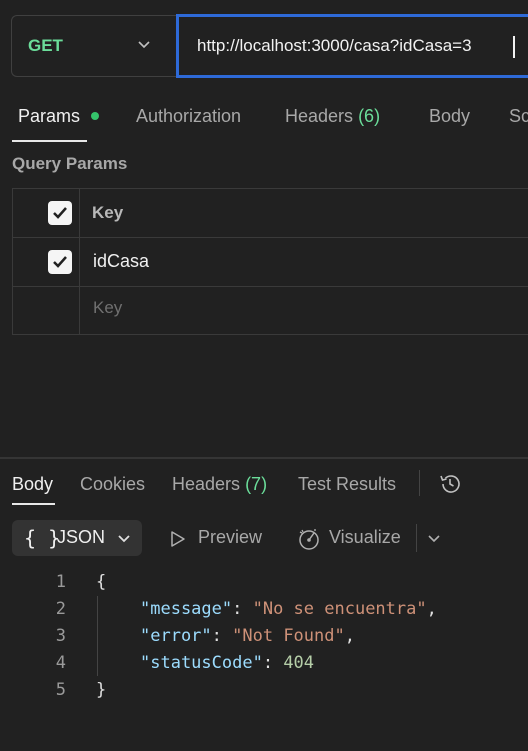 The width and height of the screenshot is (528, 751). I want to click on json-line: "statusCode": 404, so click(227, 663).